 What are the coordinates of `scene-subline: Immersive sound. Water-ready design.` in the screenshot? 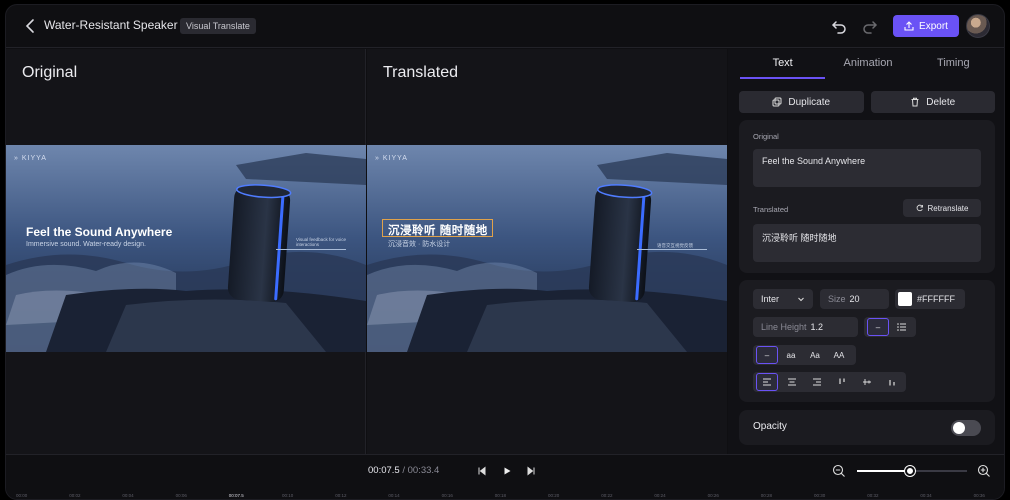 It's located at (86, 244).